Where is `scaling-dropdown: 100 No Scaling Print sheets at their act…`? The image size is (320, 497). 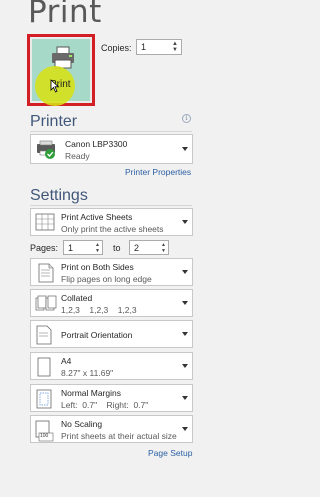
scaling-dropdown: 100 No Scaling Print sheets at their act… is located at coordinates (111, 429).